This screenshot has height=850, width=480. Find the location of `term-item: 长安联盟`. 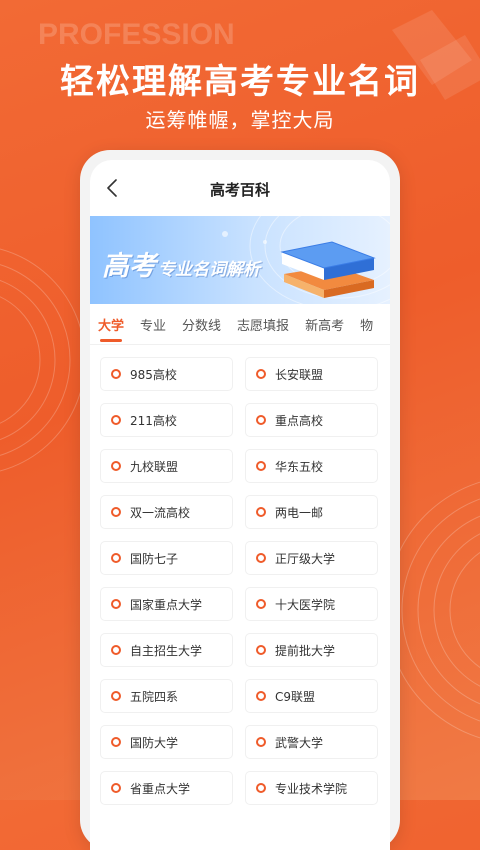

term-item: 长安联盟 is located at coordinates (311, 374).